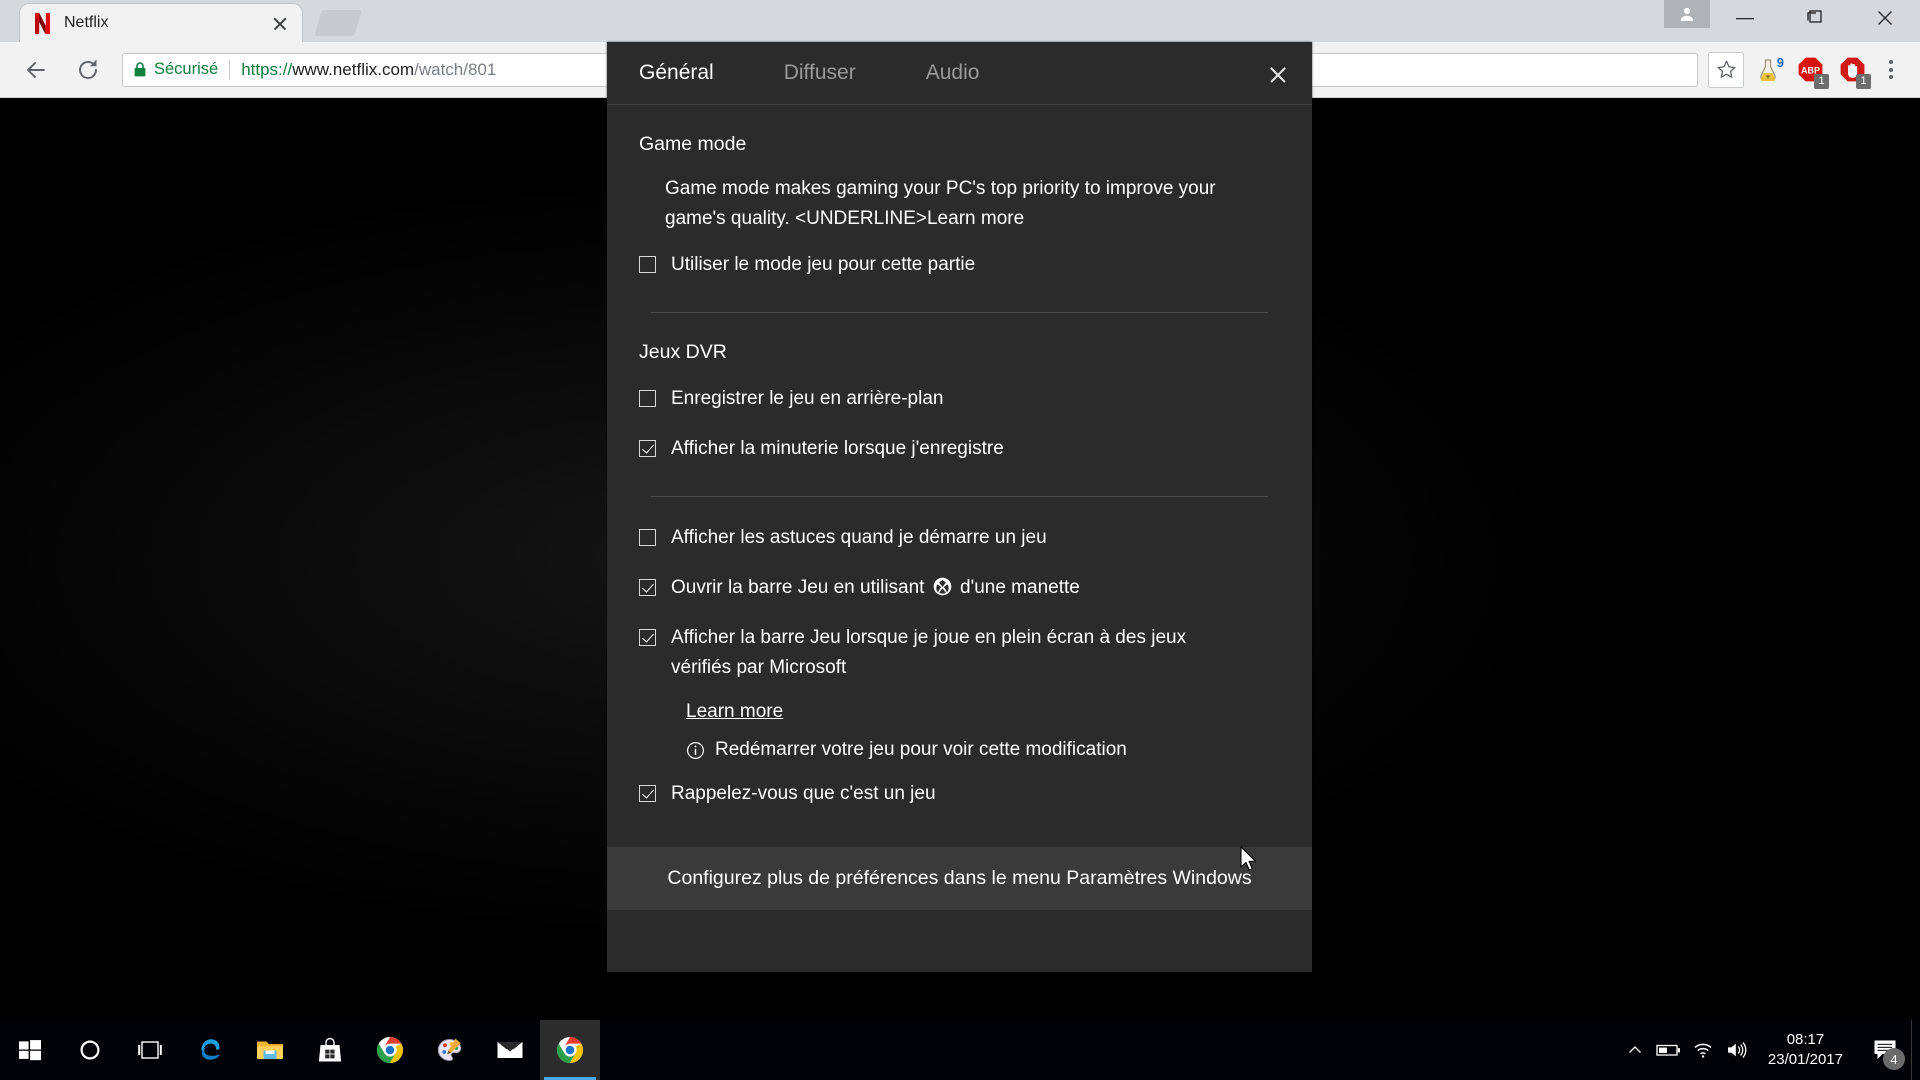  Describe the element at coordinates (267, 69) in the screenshot. I see `url-scheme: https://` at that location.